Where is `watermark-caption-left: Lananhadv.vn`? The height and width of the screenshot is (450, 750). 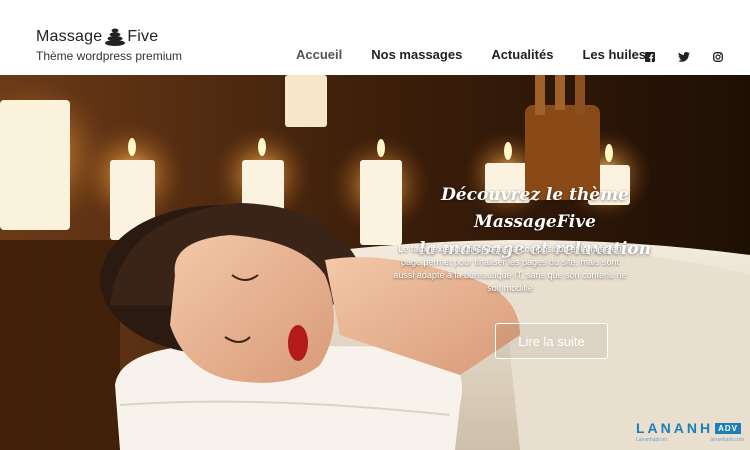
watermark-caption-left: Lananhadv.vn is located at coordinates (652, 440).